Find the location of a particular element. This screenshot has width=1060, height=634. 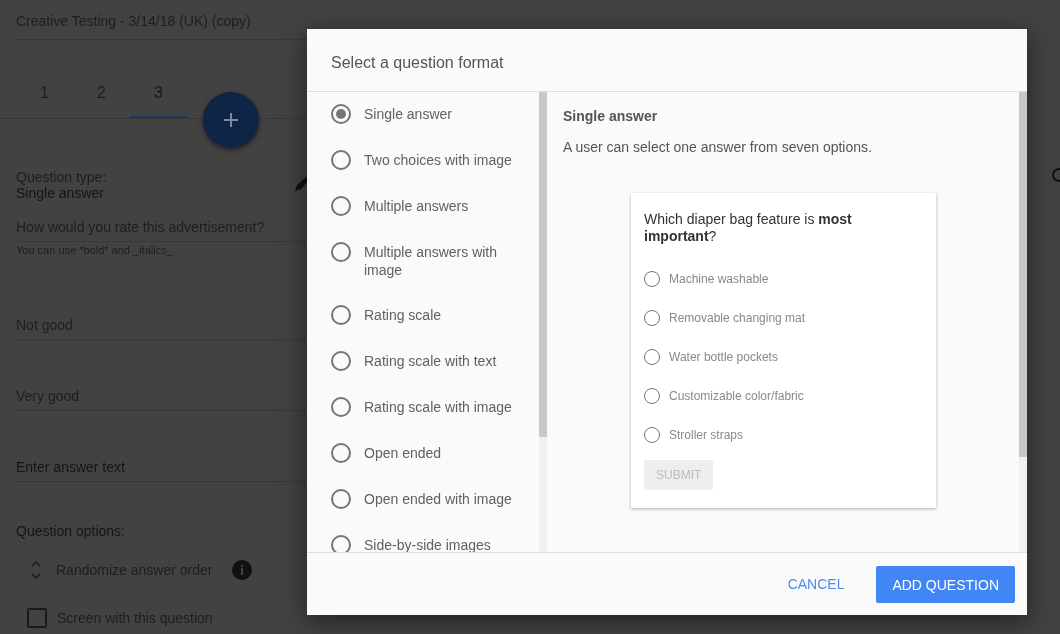

option-label: Stroller straps is located at coordinates (706, 434).